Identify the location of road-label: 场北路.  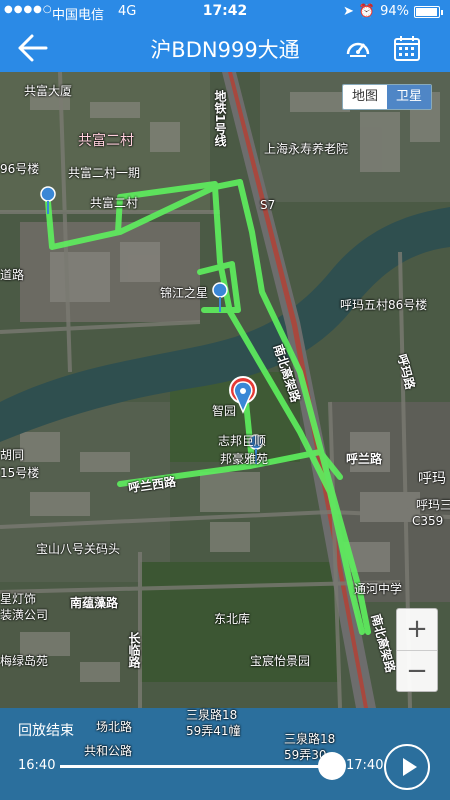
(114, 727).